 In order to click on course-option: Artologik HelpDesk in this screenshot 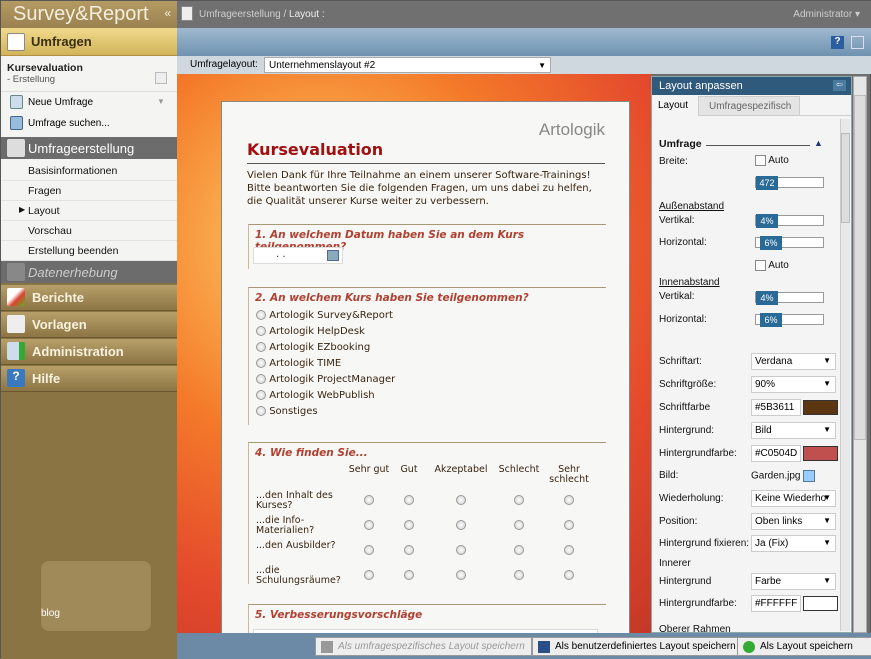, I will do `click(310, 331)`.